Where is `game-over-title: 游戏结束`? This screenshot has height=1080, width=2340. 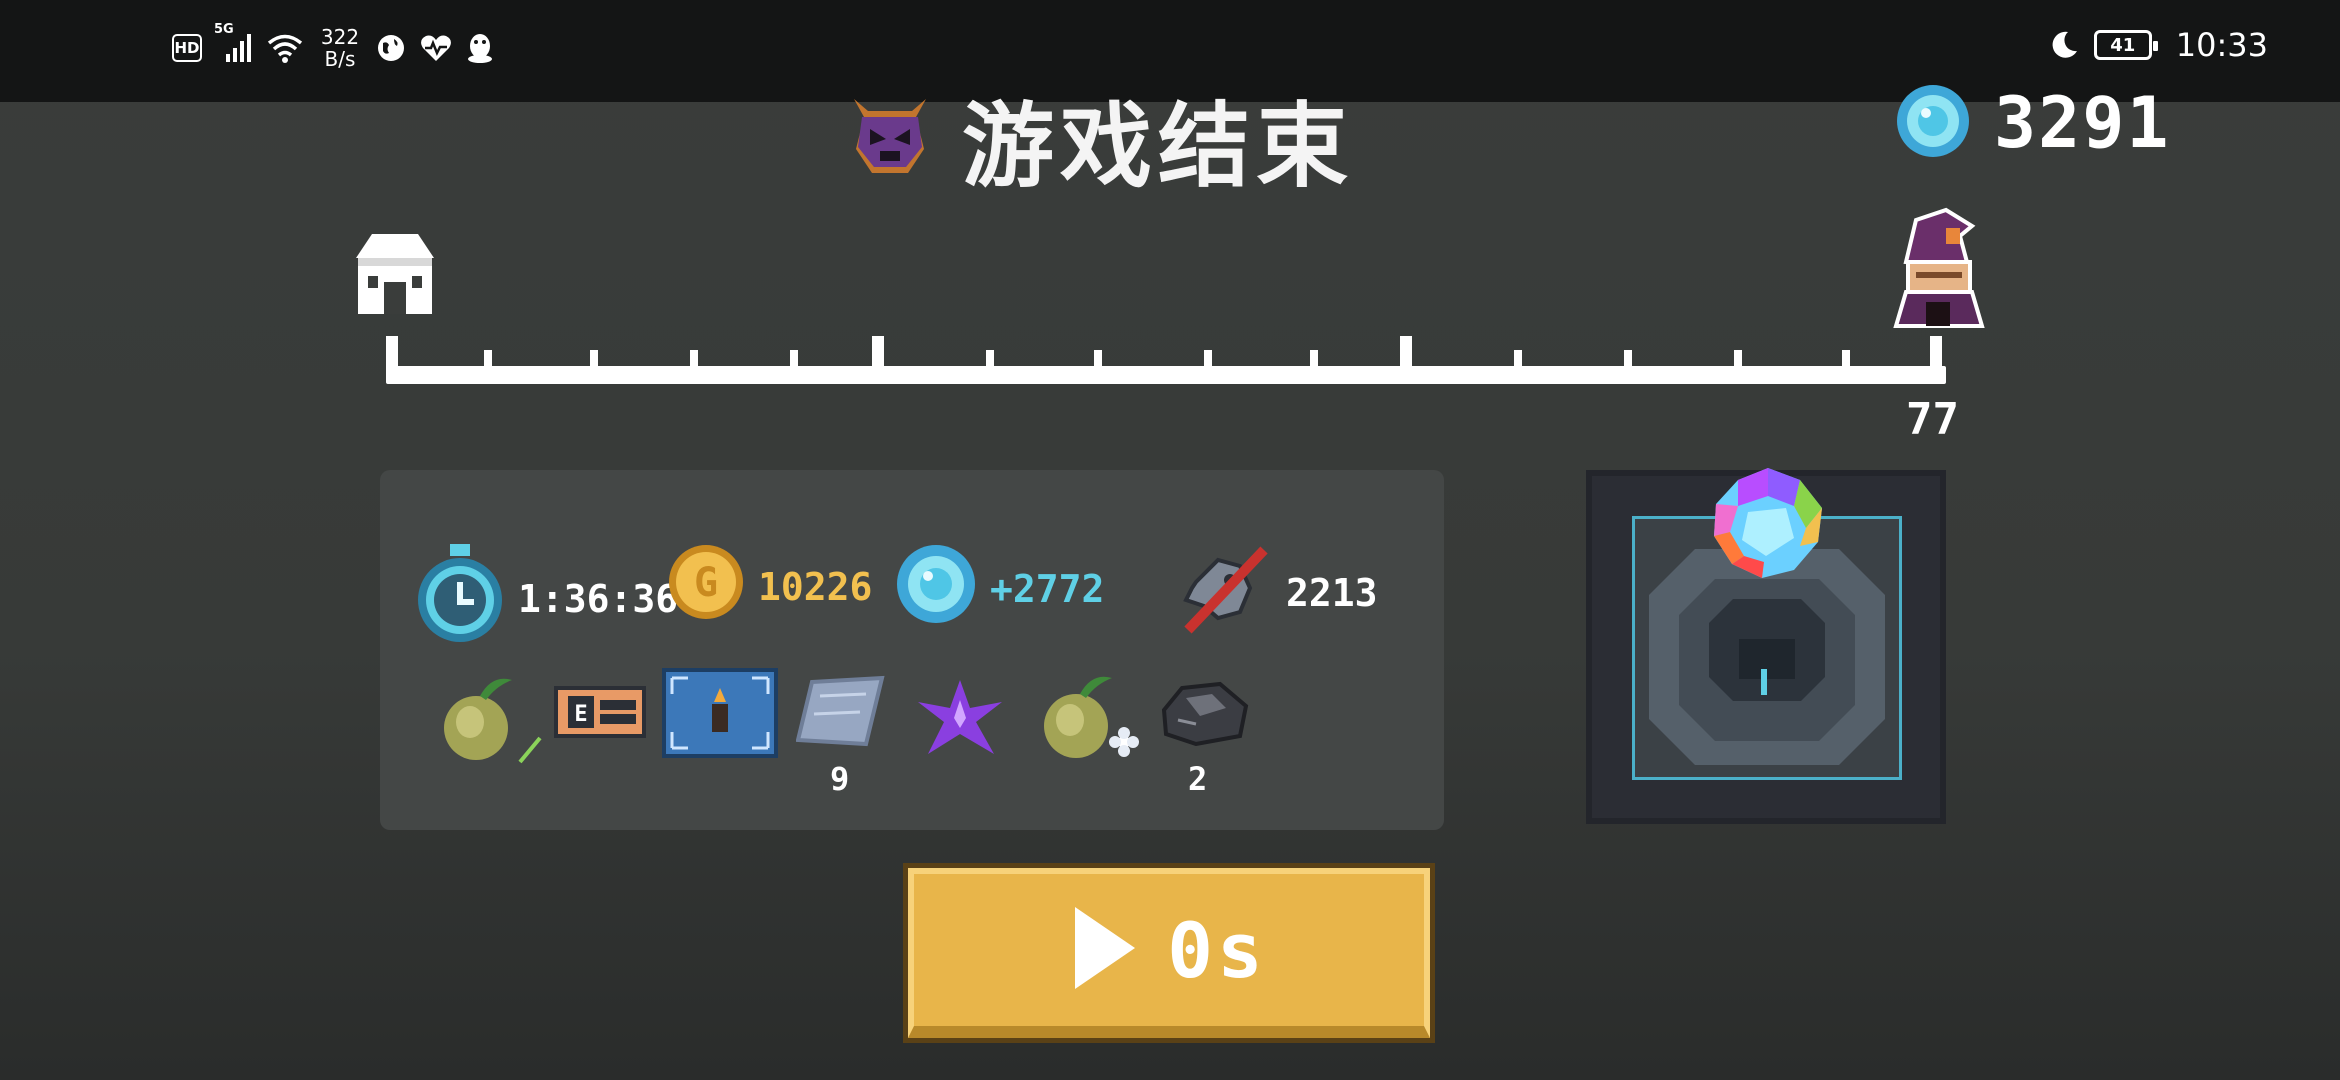
game-over-title: 游戏结束 is located at coordinates (1158, 146).